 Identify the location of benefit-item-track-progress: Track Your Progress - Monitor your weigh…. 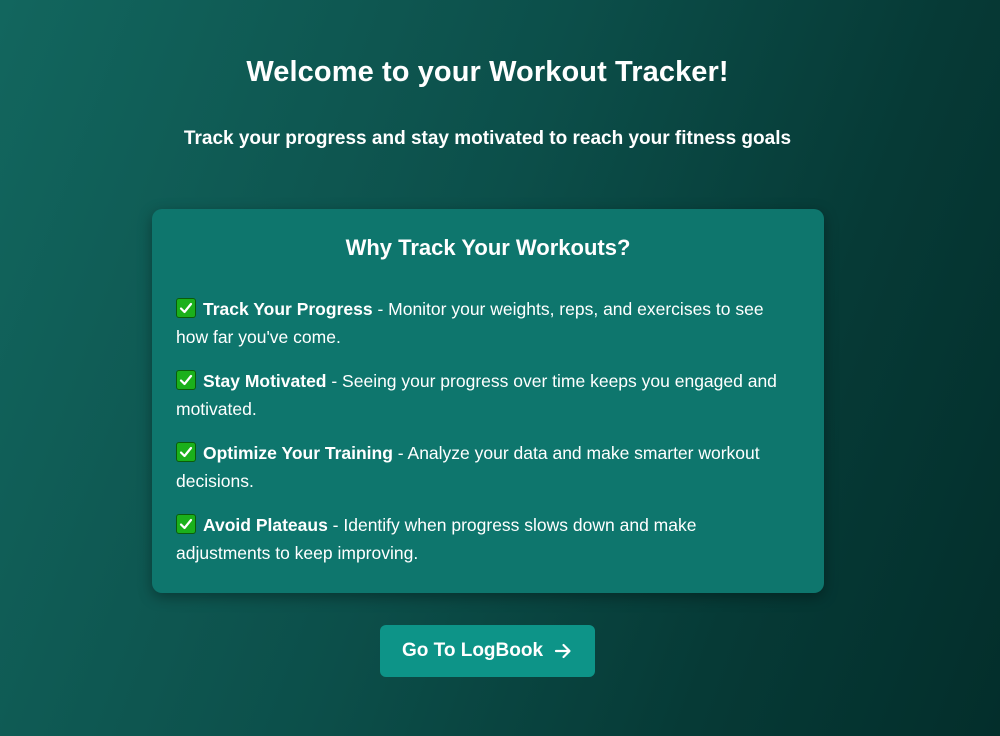
(488, 323).